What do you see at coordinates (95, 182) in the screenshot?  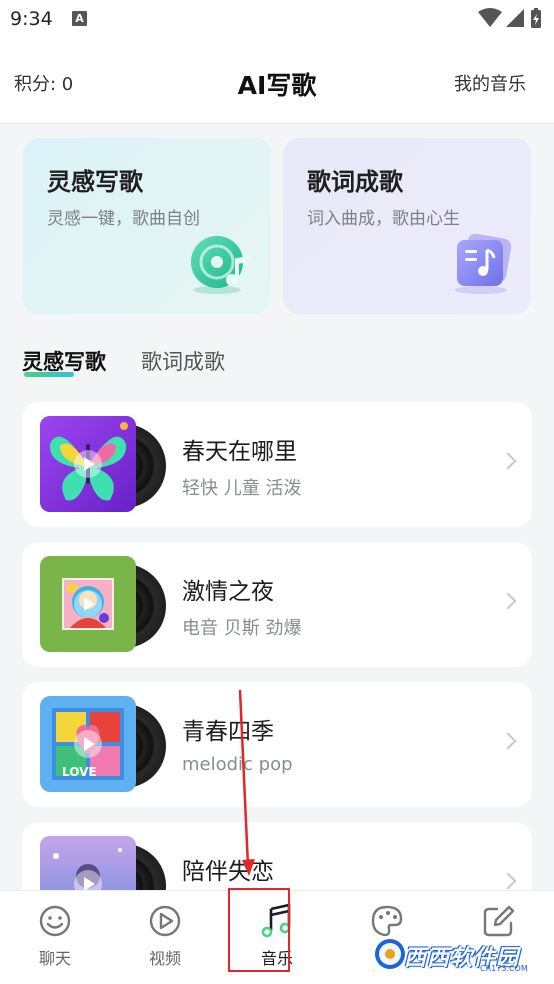 I see `card-title: 灵感写歌` at bounding box center [95, 182].